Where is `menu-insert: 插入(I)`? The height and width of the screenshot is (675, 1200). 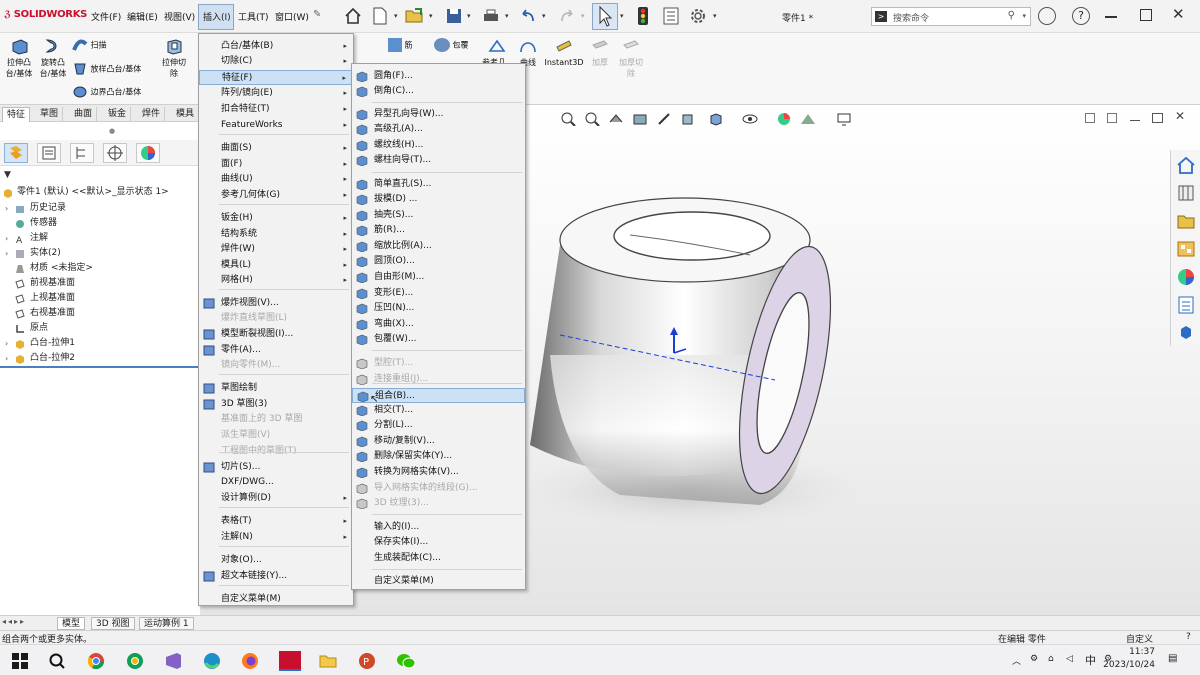
menu-insert: 插入(I) is located at coordinates (216, 17).